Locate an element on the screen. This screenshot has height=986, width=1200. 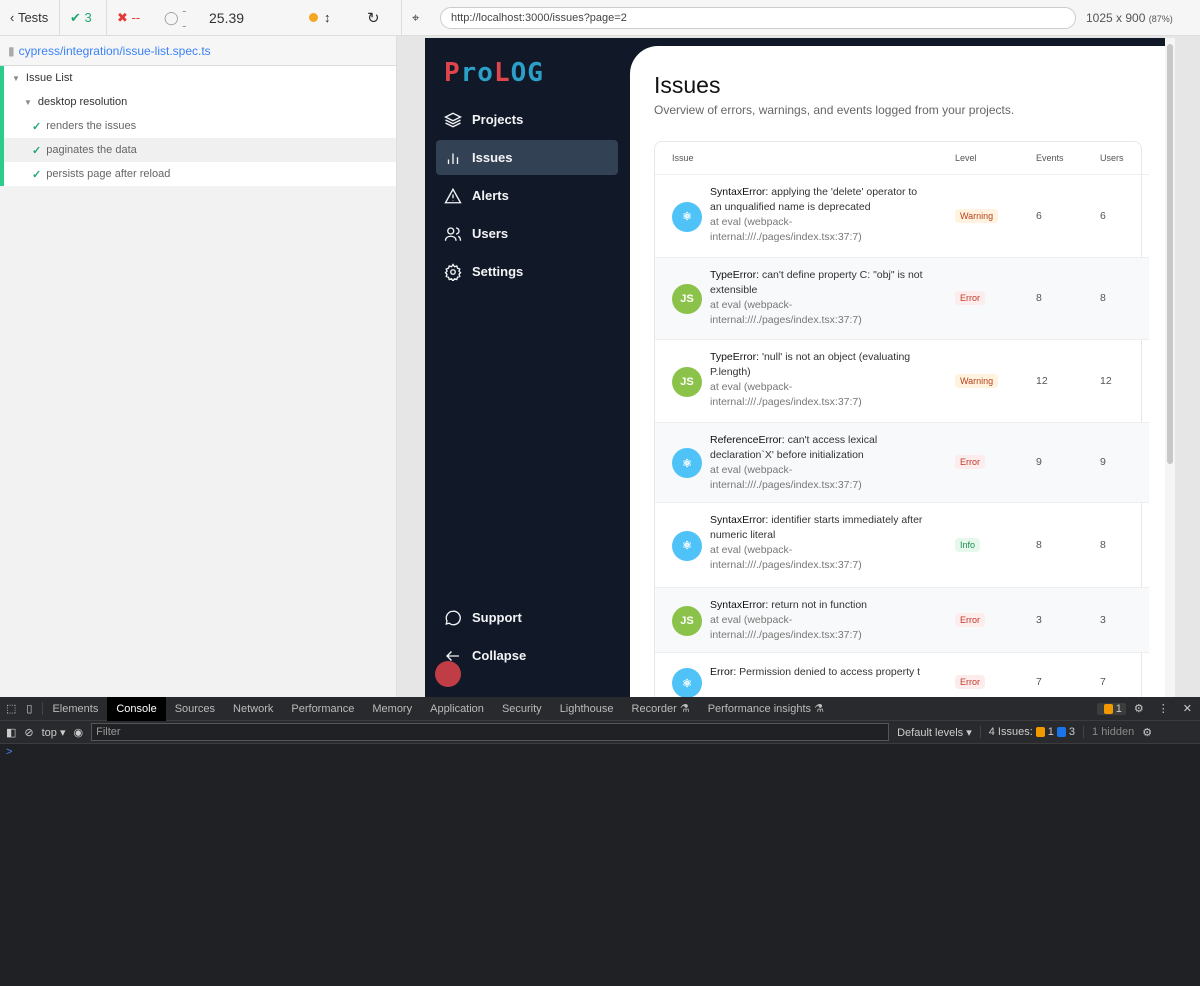
warning-count: 1 is located at coordinates (1111, 708).